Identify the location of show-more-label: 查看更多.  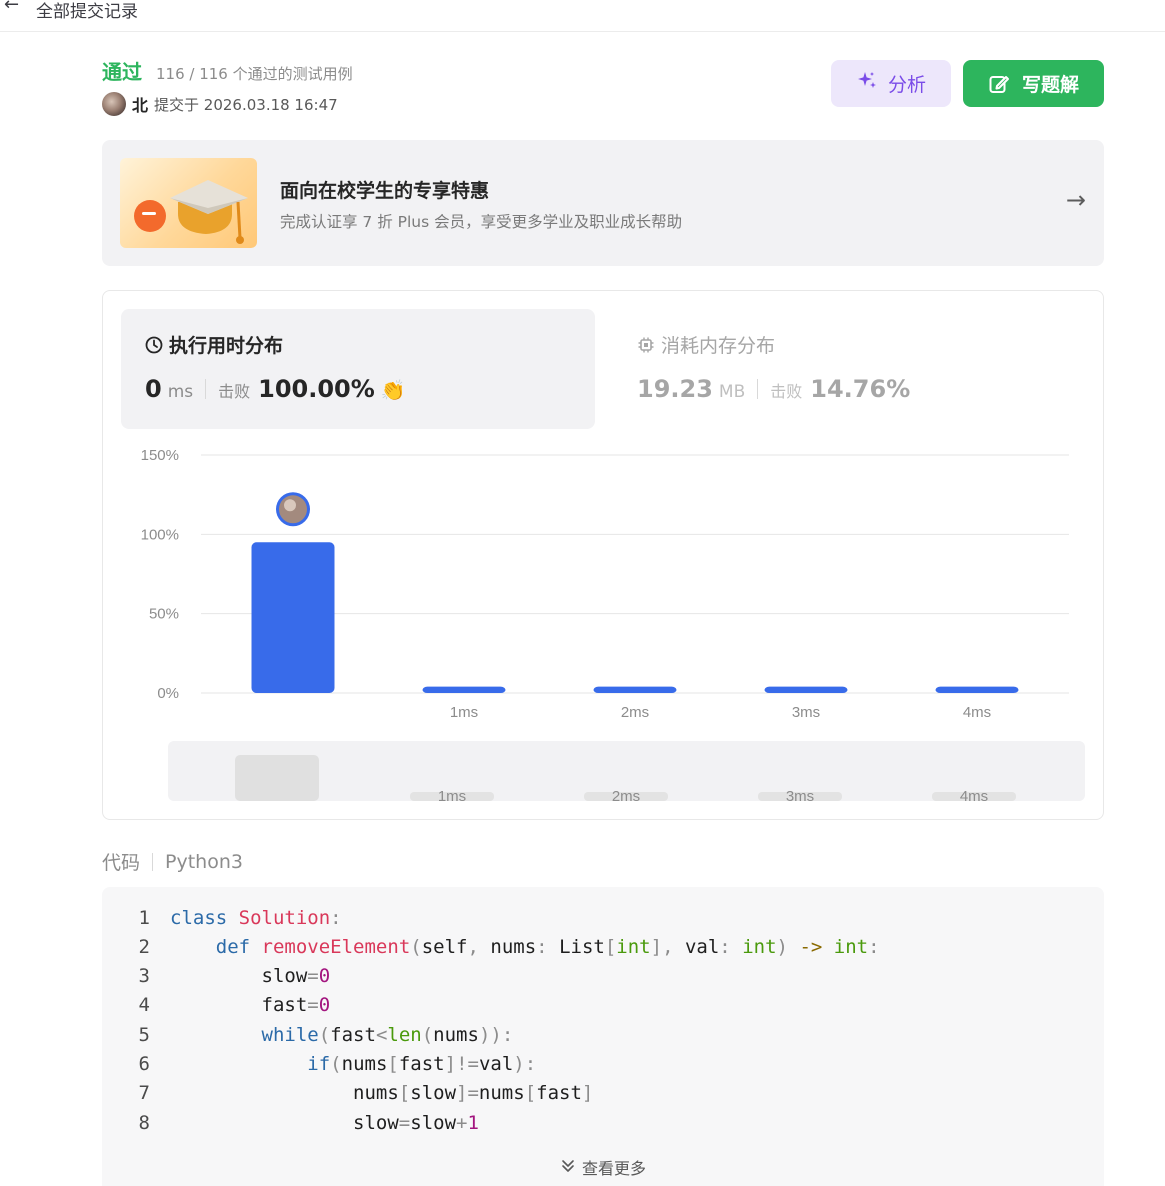
(613, 1168).